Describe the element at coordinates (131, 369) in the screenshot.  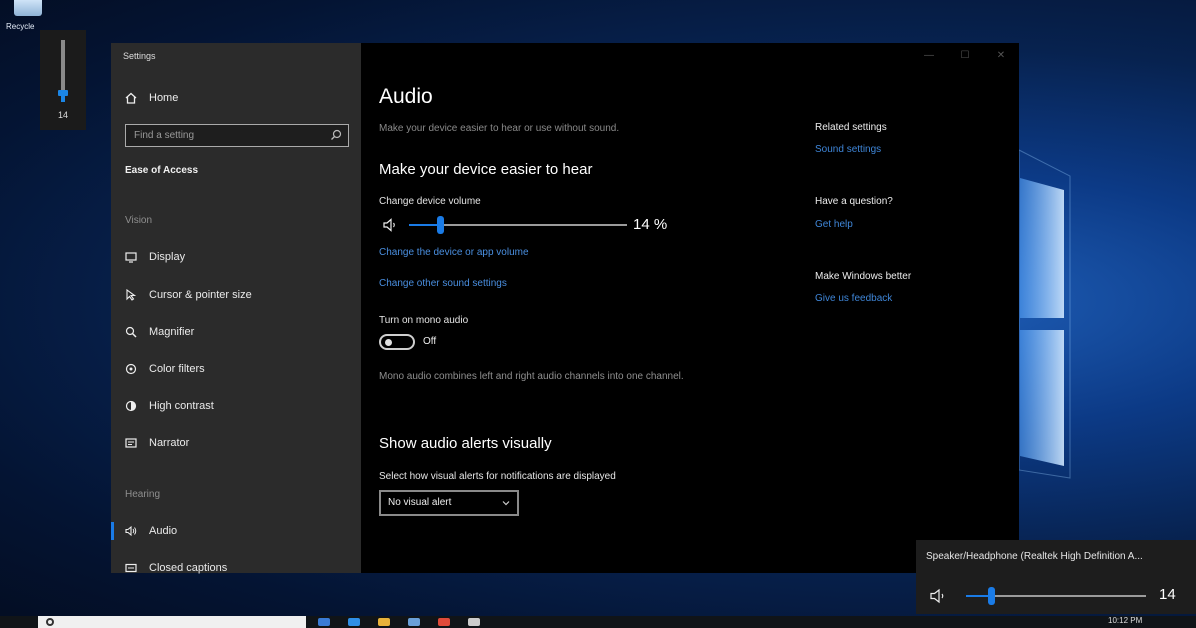
I see `color-filters-icon` at that location.